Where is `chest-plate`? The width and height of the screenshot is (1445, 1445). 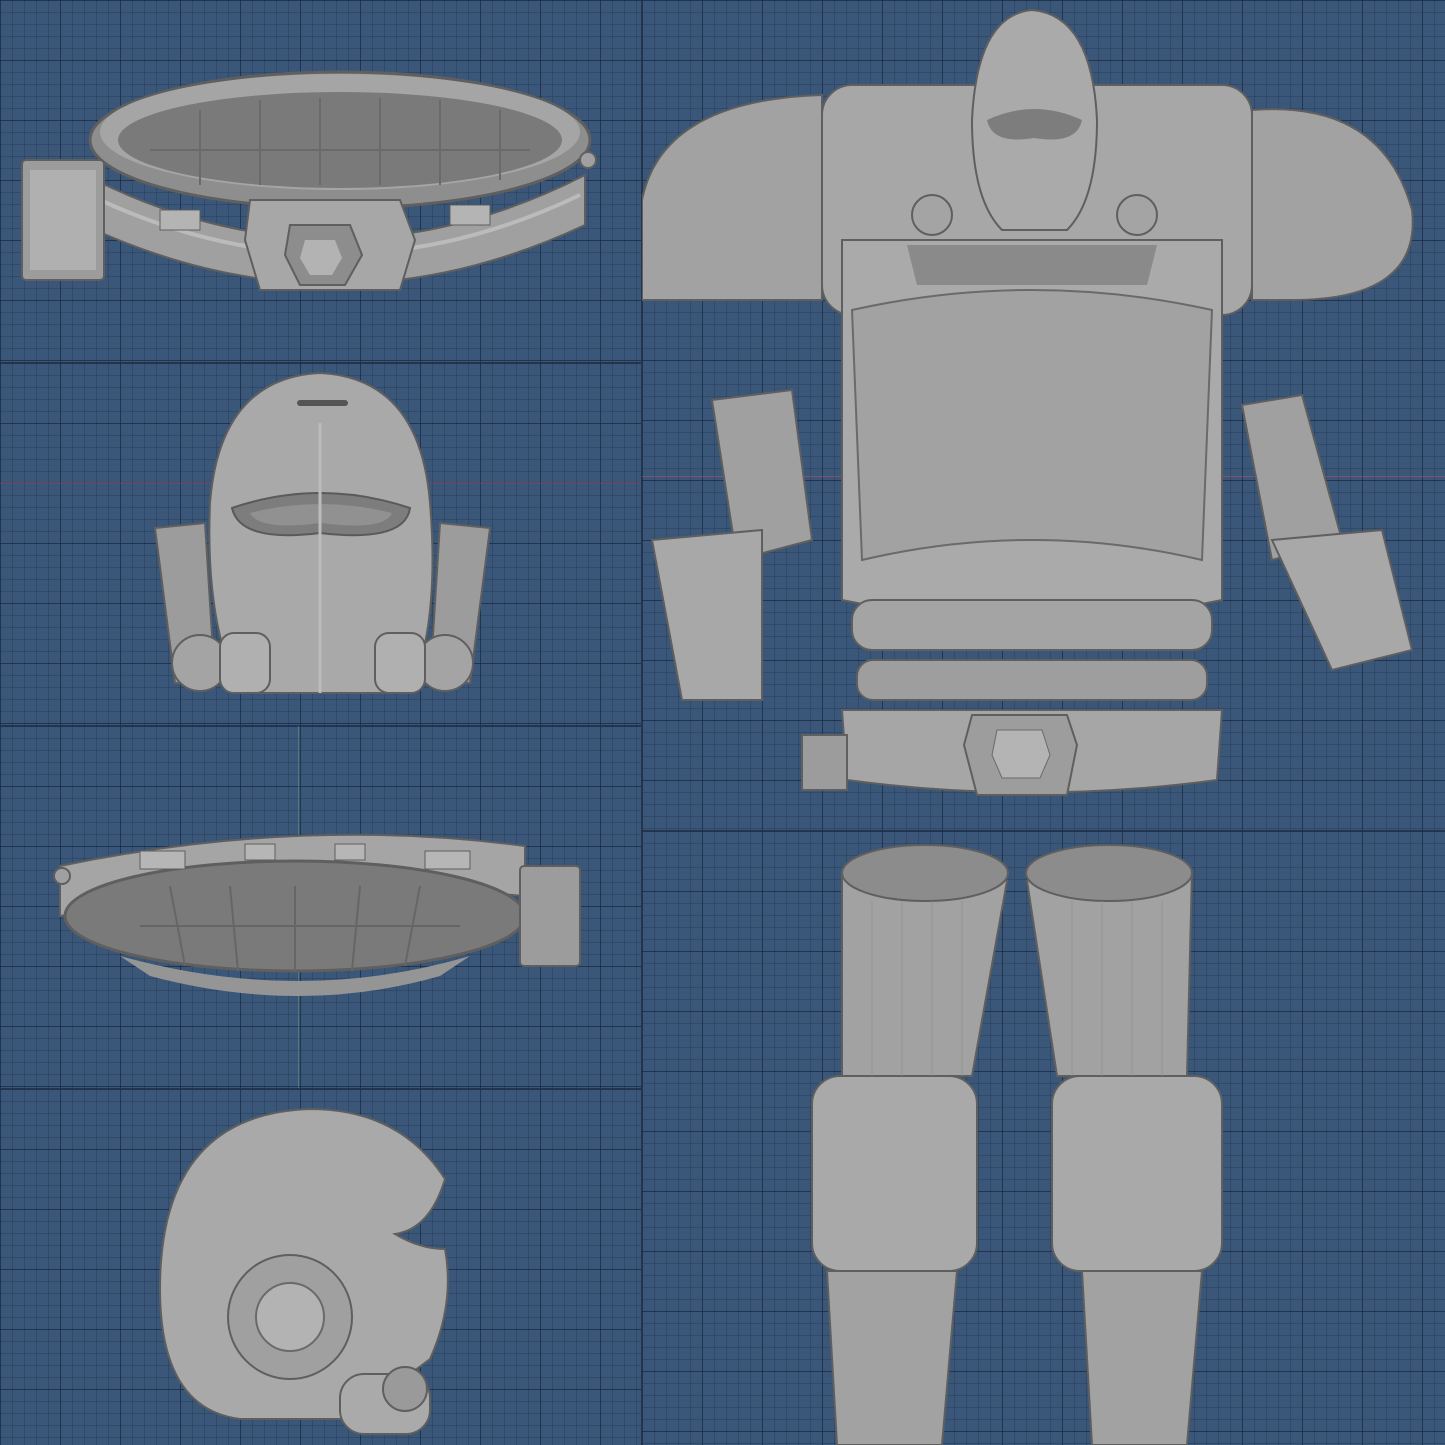 chest-plate is located at coordinates (1032, 425).